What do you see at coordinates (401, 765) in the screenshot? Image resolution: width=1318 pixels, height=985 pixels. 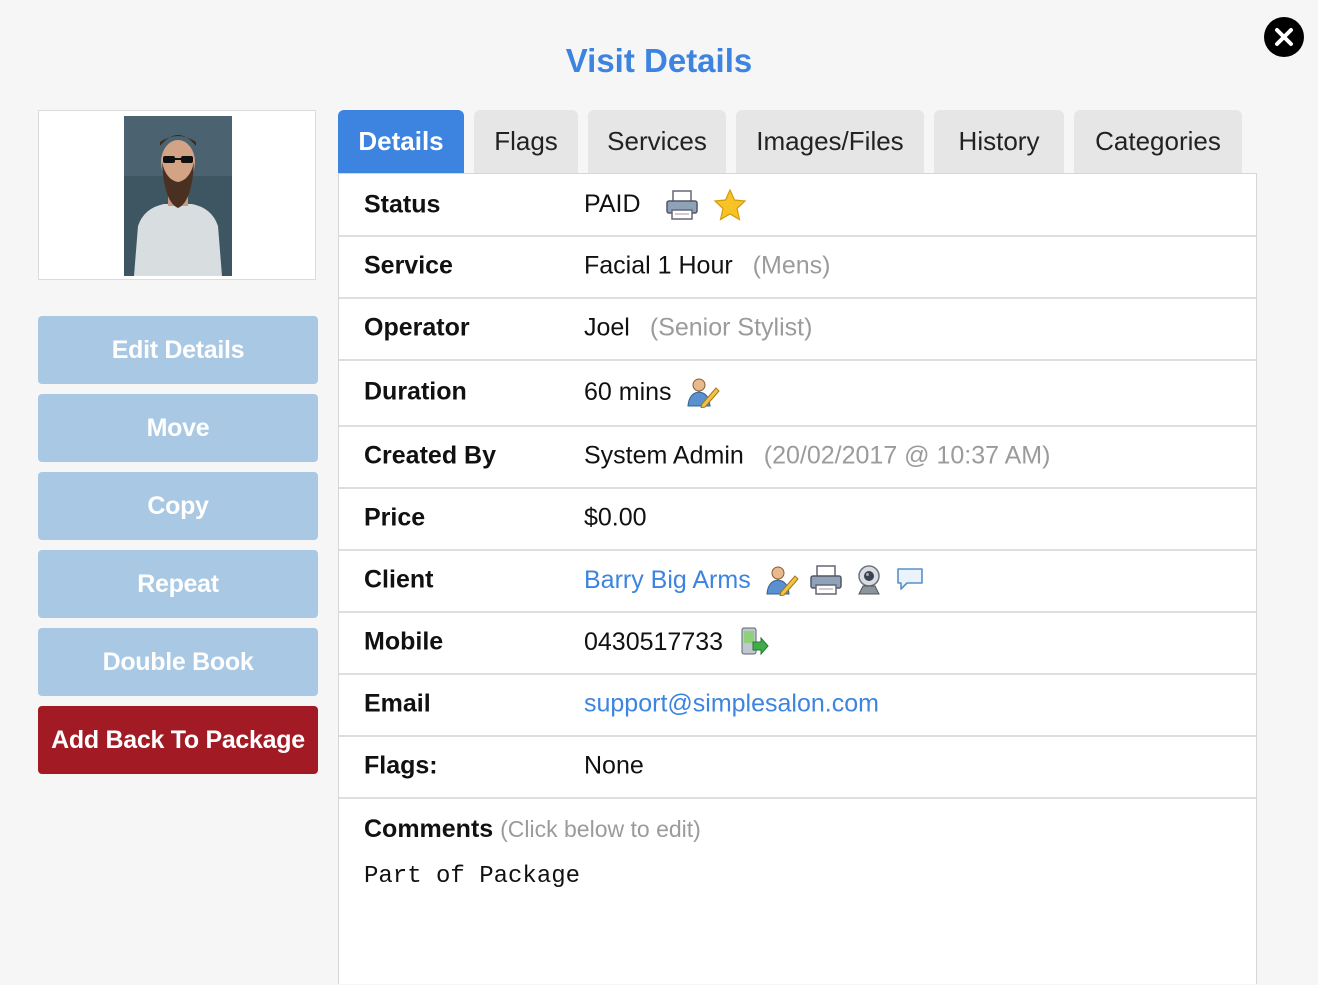 I see `flags-label: Flags:` at bounding box center [401, 765].